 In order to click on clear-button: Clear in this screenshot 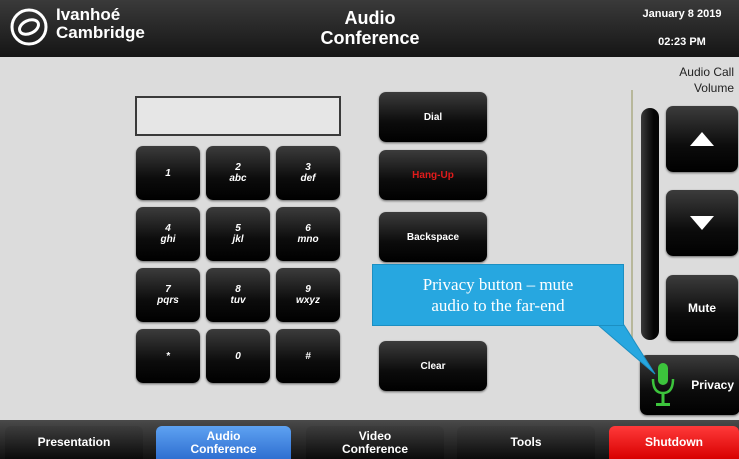, I will do `click(433, 366)`.